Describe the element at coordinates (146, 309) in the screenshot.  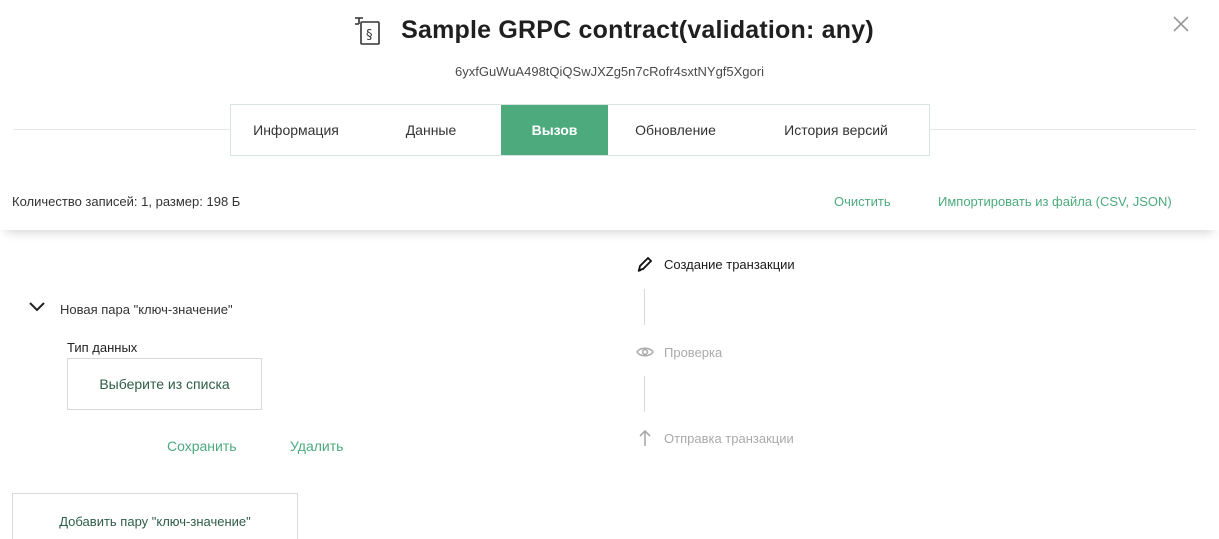
I see `pair-title: Новая пара "ключ-значение"` at that location.